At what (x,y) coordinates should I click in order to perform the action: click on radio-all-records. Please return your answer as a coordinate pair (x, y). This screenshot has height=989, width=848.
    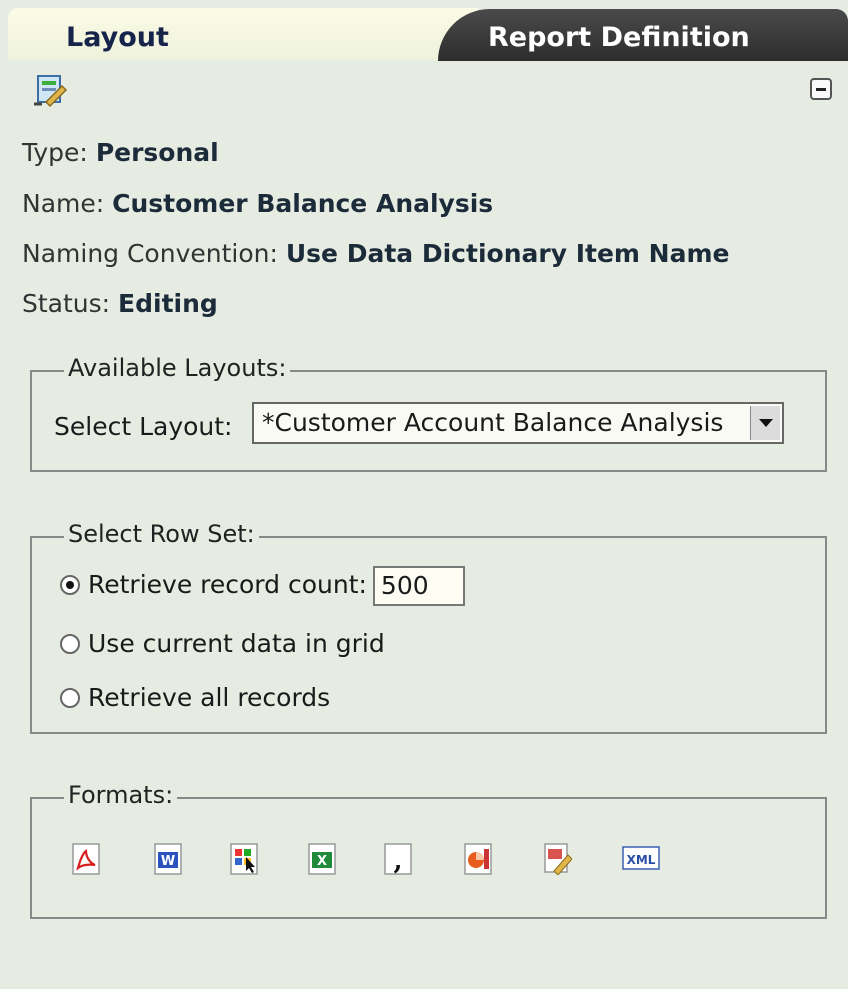
    Looking at the image, I should click on (70, 698).